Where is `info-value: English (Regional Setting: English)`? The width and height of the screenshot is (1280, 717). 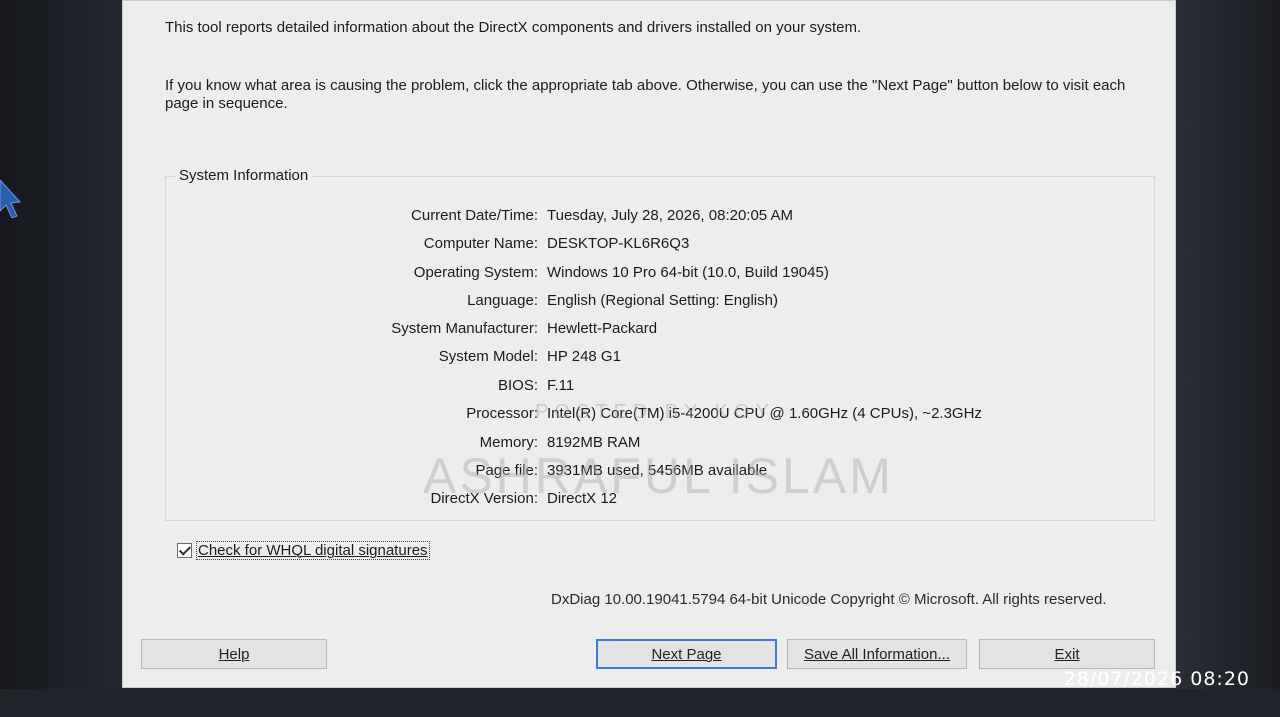 info-value: English (Regional Setting: English) is located at coordinates (662, 300).